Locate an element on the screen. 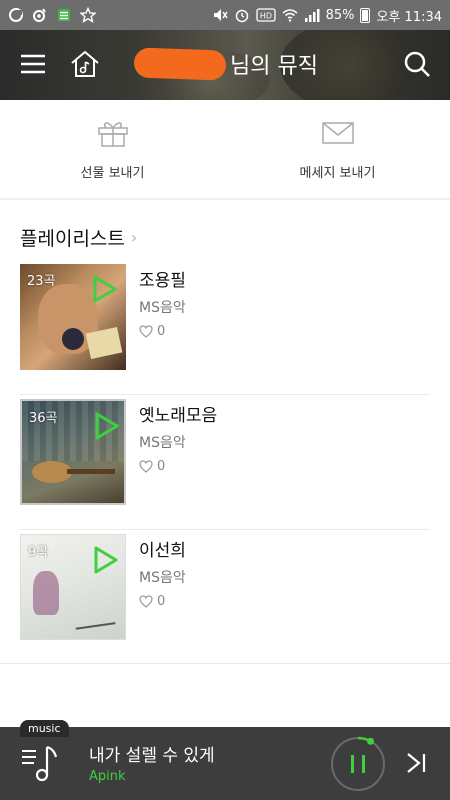  status-left-icons is located at coordinates (52, 15).